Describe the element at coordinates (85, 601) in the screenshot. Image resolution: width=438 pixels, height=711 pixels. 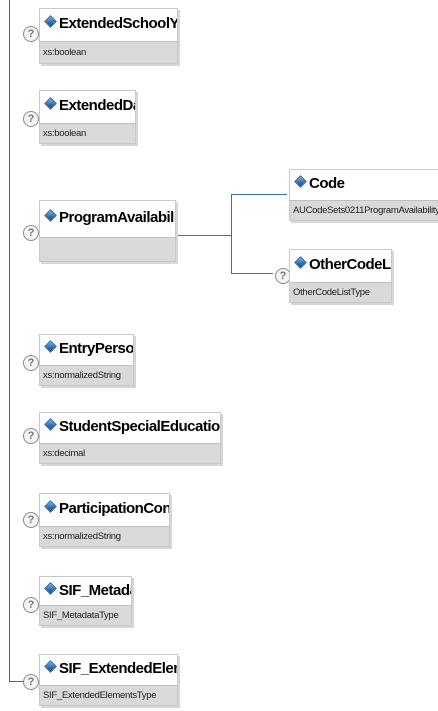
I see `element-sif-metadata: SIF_Metadata SIF_MetadataType` at that location.